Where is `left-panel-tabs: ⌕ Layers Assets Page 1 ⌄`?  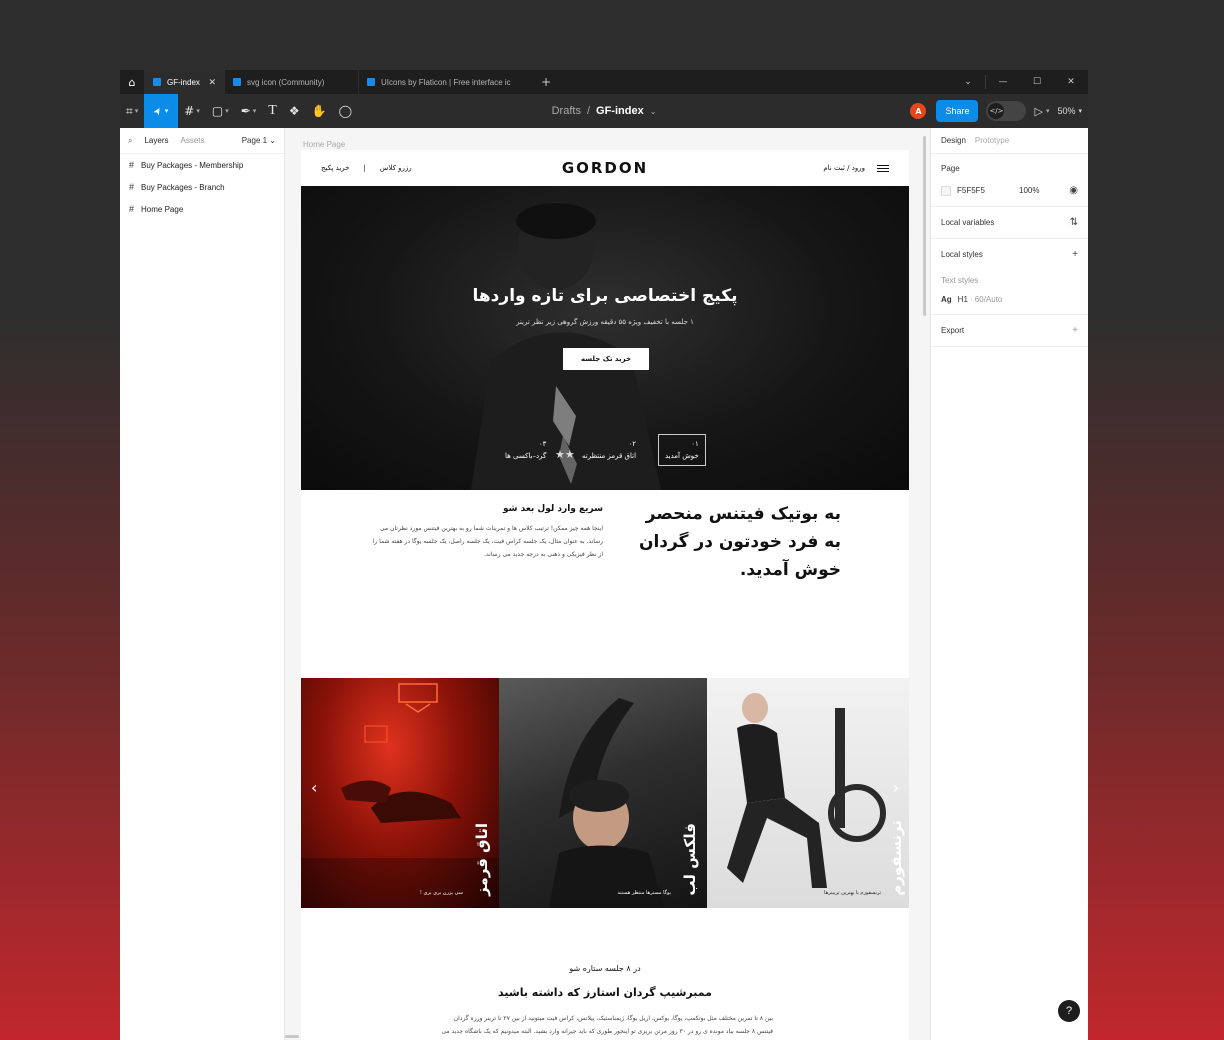 left-panel-tabs: ⌕ Layers Assets Page 1 ⌄ is located at coordinates (202, 141).